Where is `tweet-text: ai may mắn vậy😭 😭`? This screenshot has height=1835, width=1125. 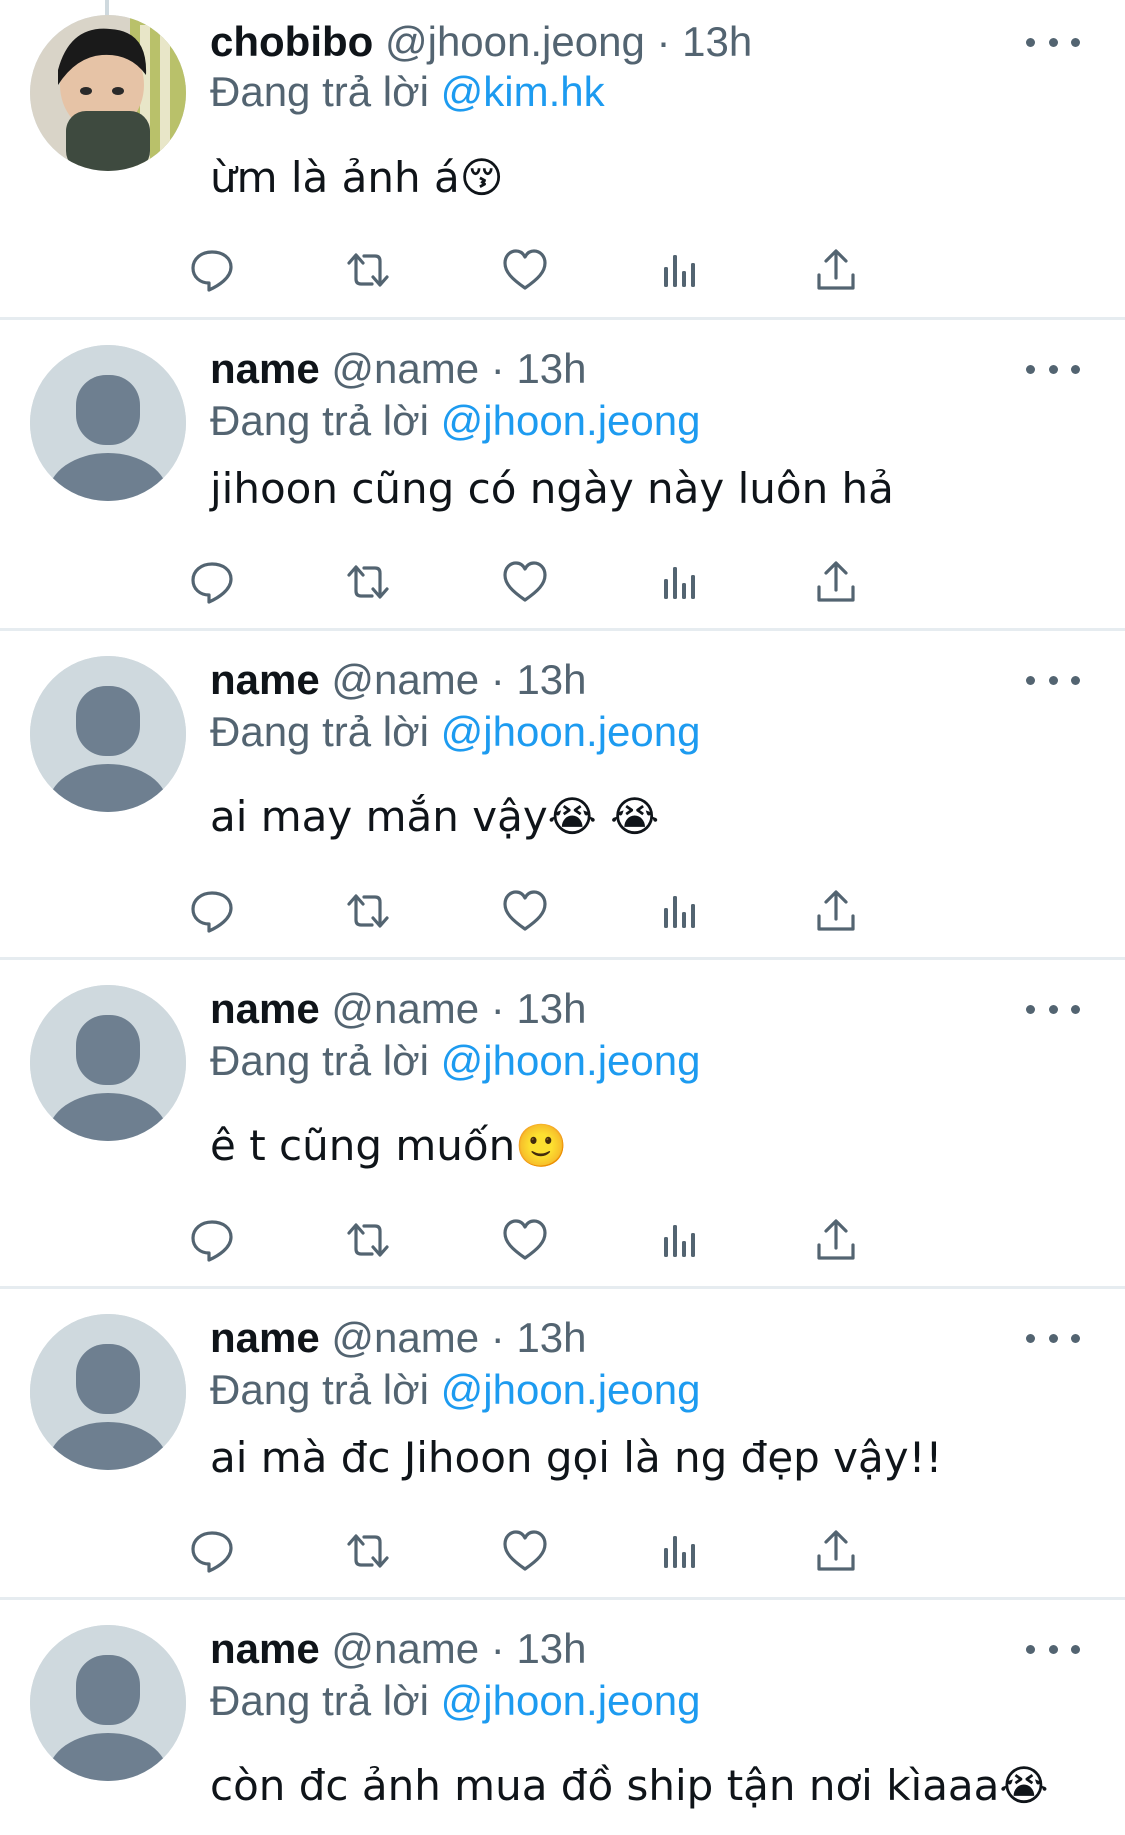
tweet-text: ai may mắn vậy😭 😭 is located at coordinates (435, 816).